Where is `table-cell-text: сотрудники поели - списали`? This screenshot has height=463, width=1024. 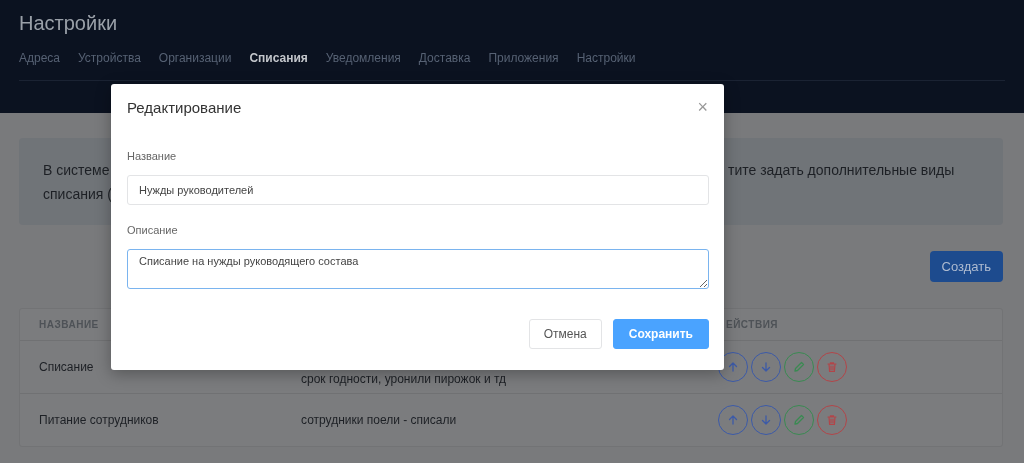
table-cell-text: сотрудники поели - списали is located at coordinates (379, 420).